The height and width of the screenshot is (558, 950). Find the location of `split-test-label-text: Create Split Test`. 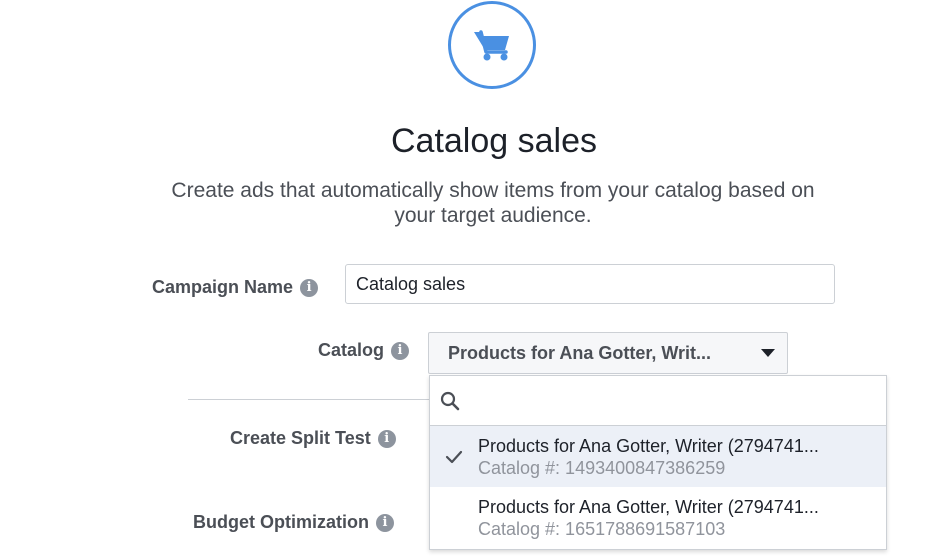

split-test-label-text: Create Split Test is located at coordinates (300, 438).